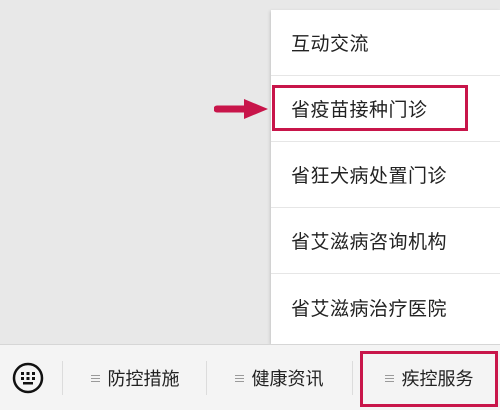 The image size is (500, 410). I want to click on keyboard-icon, so click(28, 378).